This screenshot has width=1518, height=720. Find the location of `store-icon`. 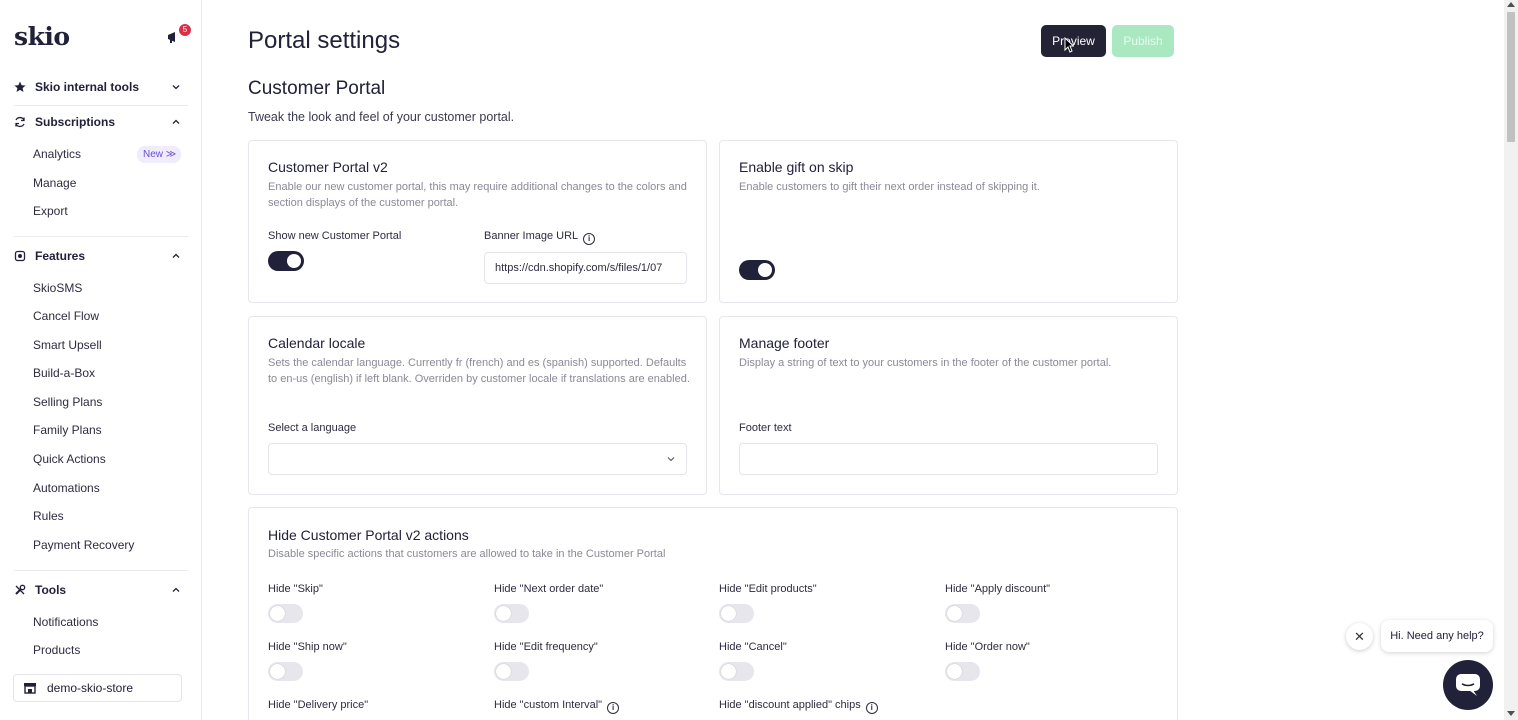

store-icon is located at coordinates (30, 688).